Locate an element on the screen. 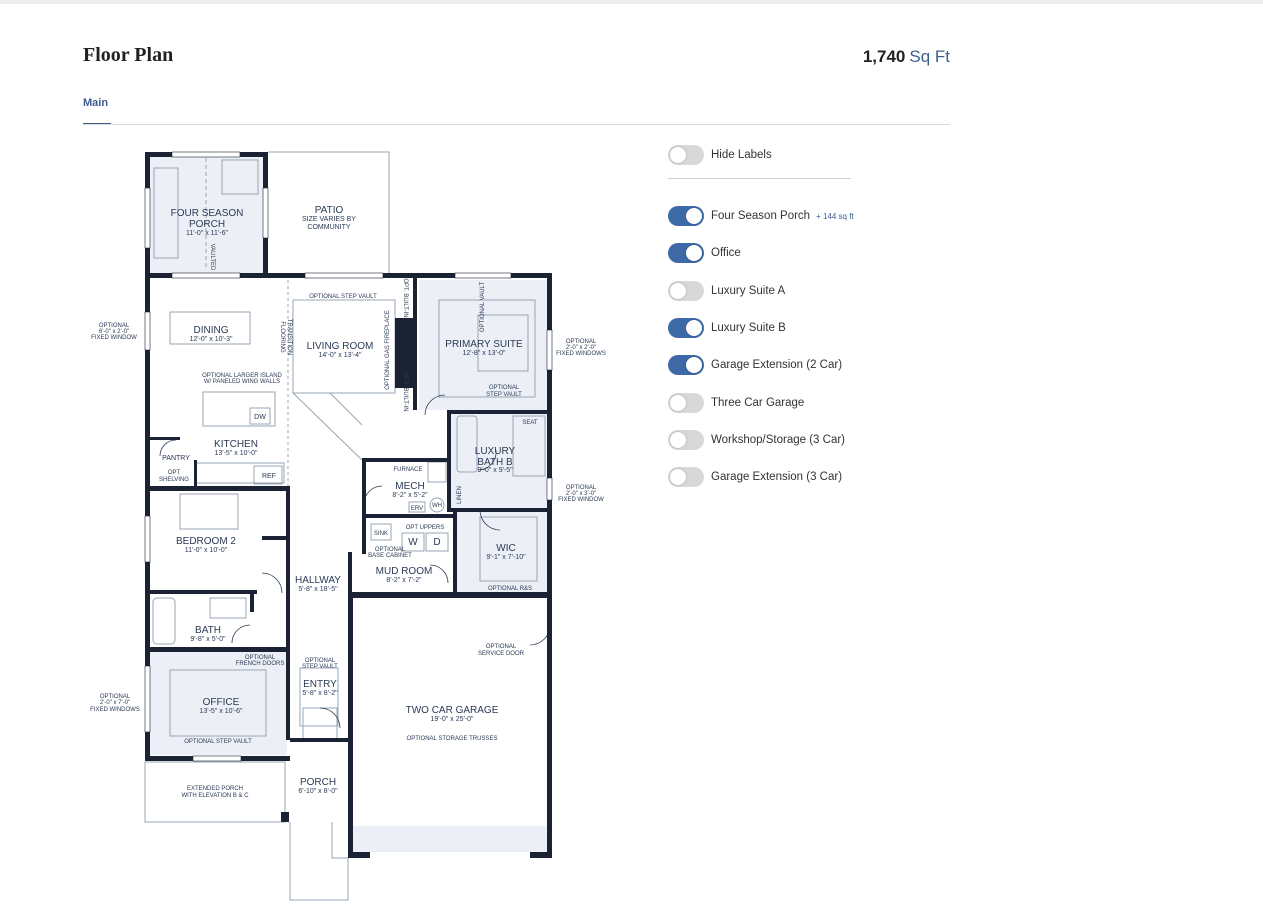  porch-label: PORCH is located at coordinates (318, 782).